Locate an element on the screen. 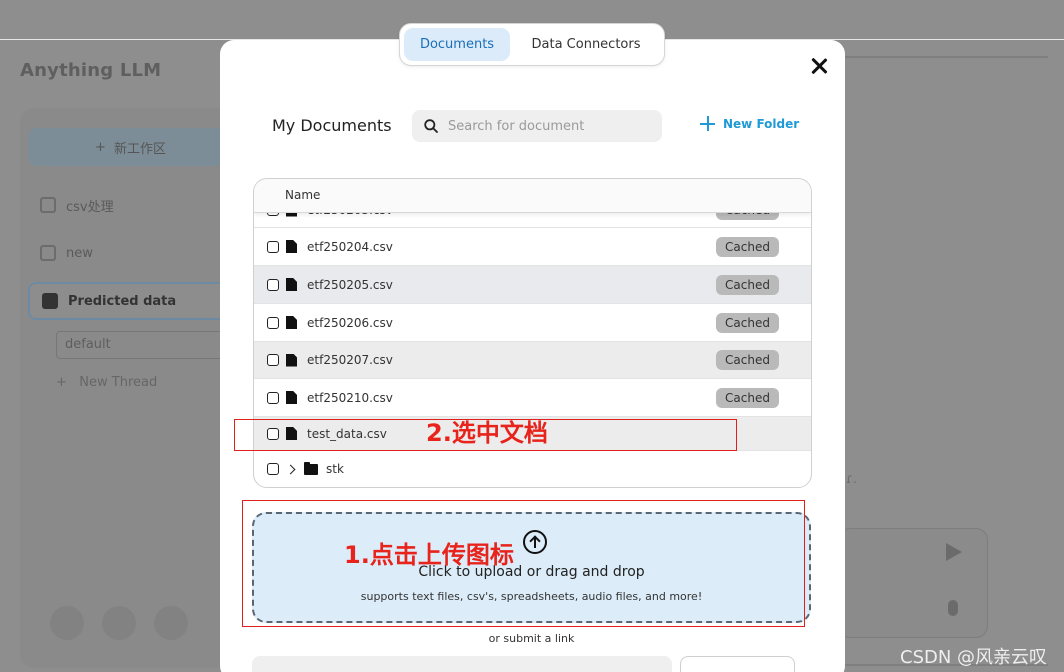  close-icon is located at coordinates (819, 66).